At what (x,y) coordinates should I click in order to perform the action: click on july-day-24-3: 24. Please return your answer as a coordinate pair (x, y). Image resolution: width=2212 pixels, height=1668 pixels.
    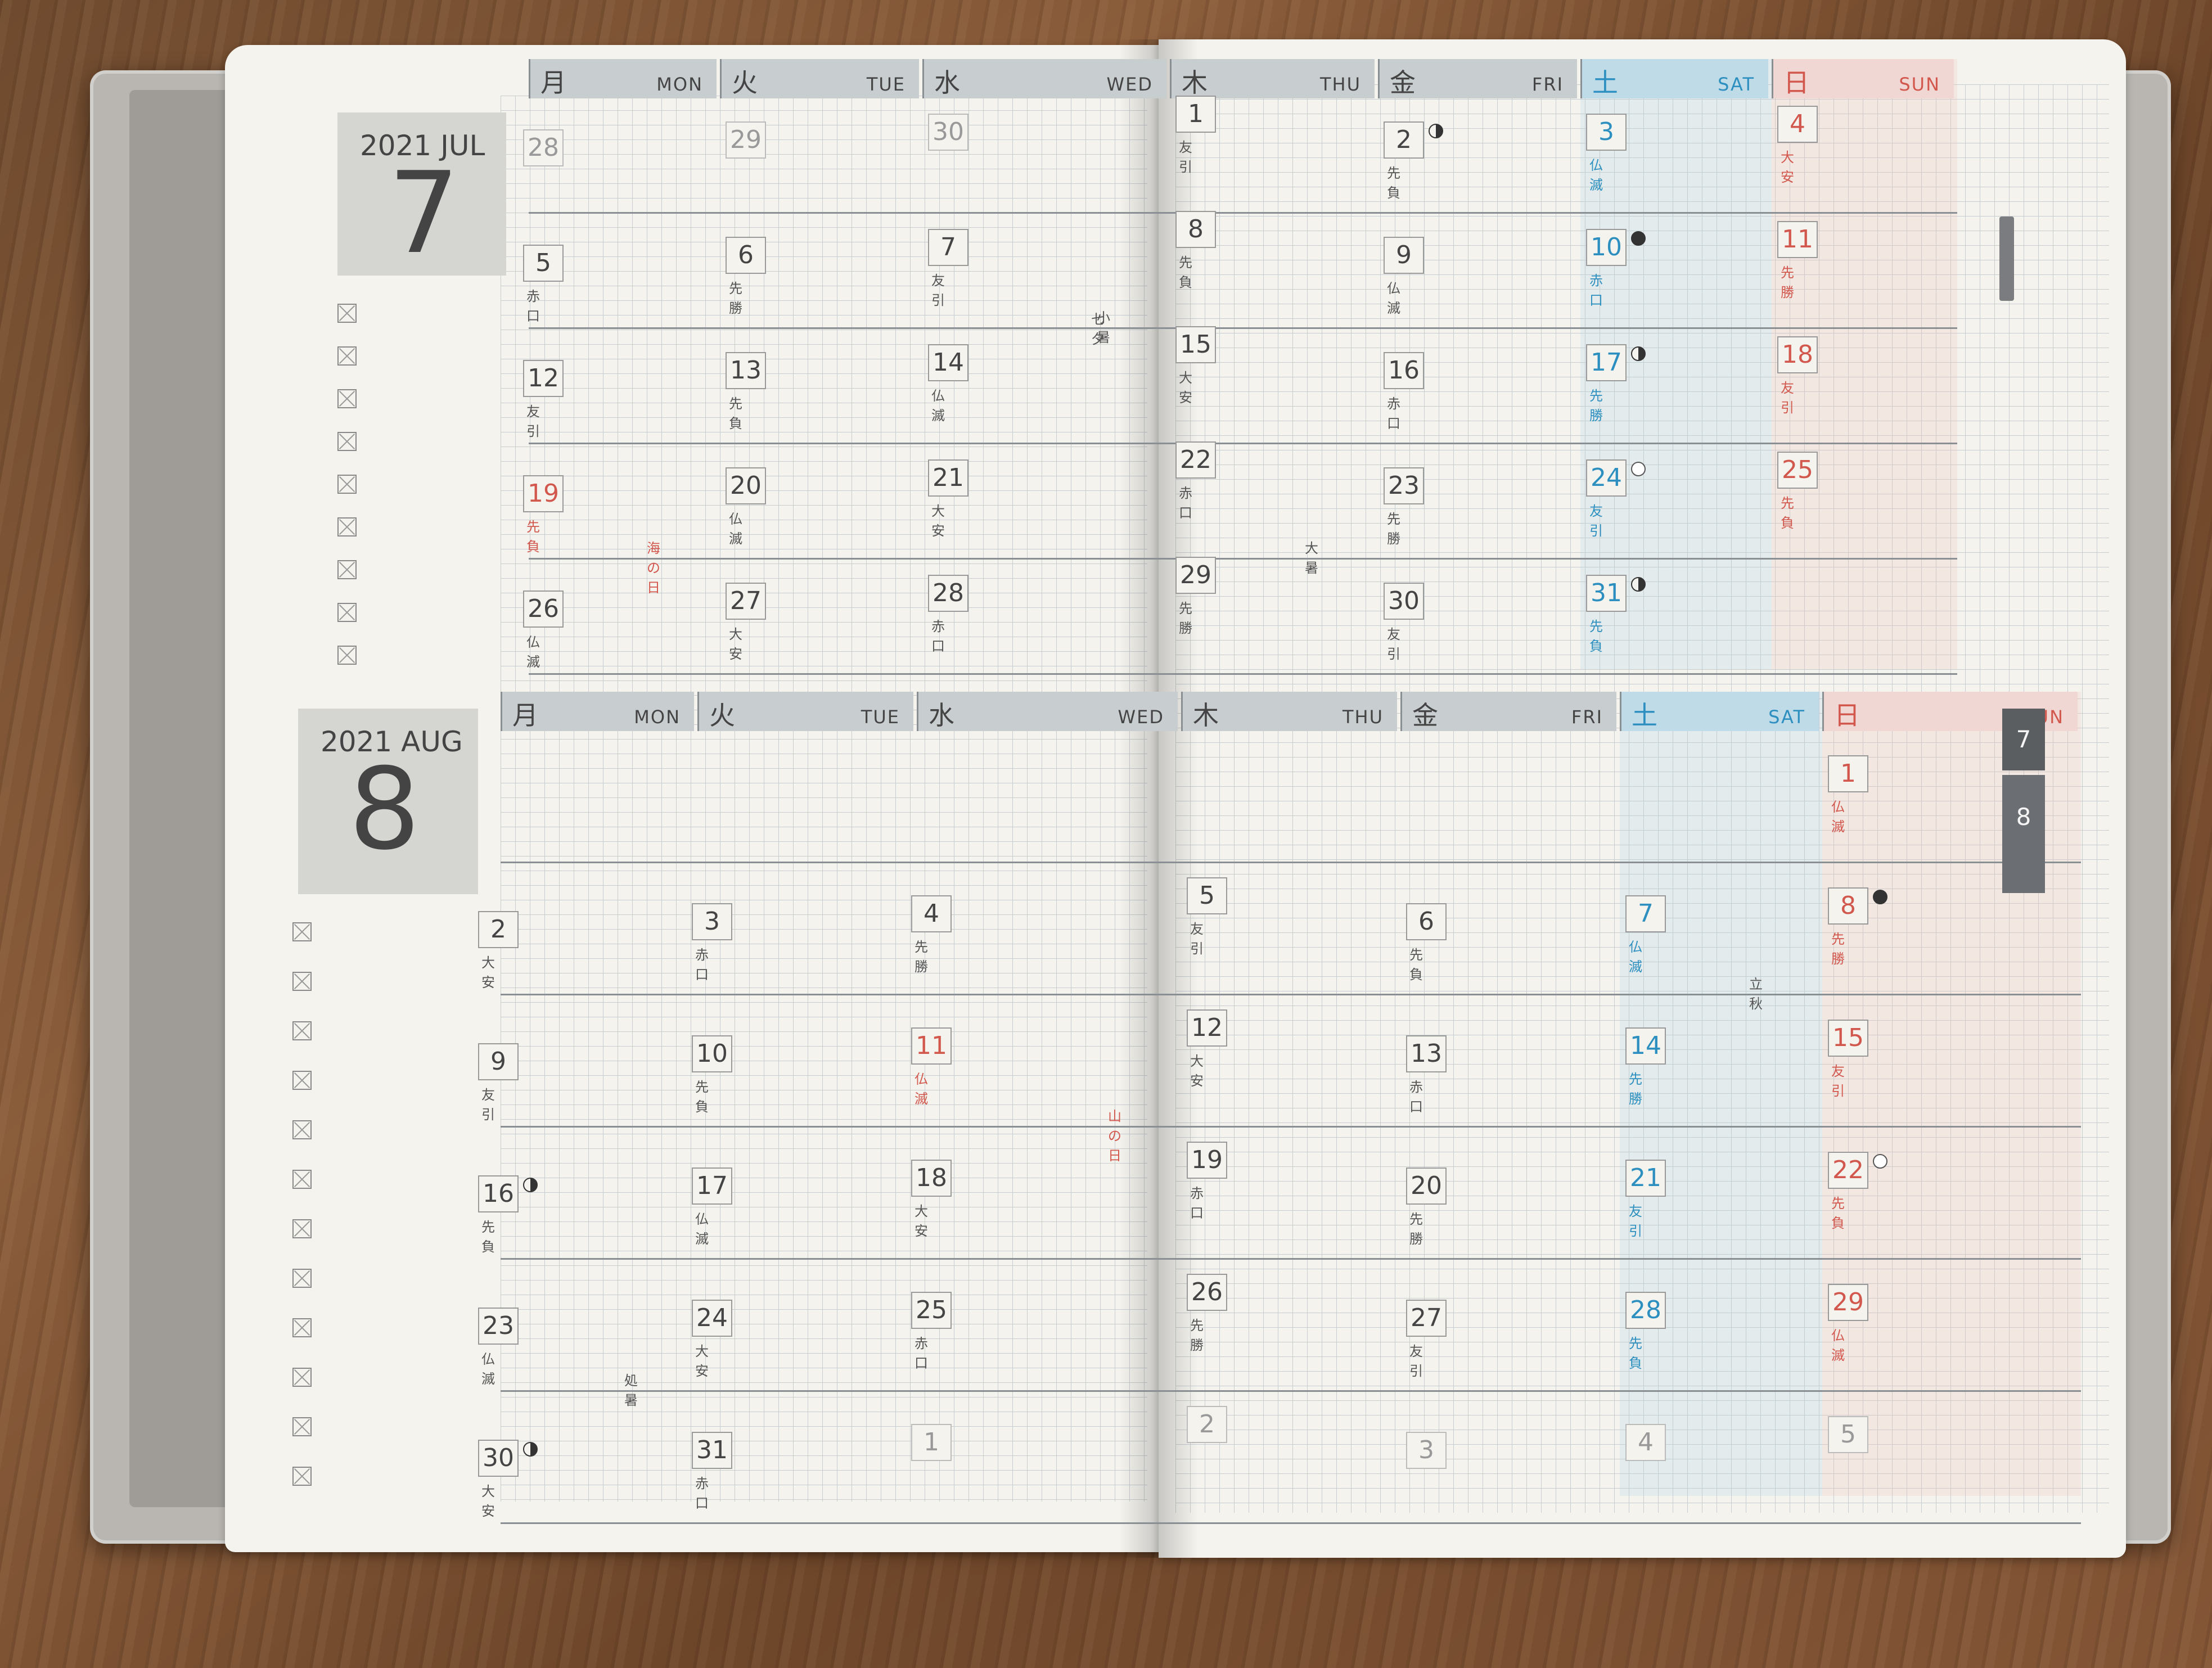
    Looking at the image, I should click on (1606, 478).